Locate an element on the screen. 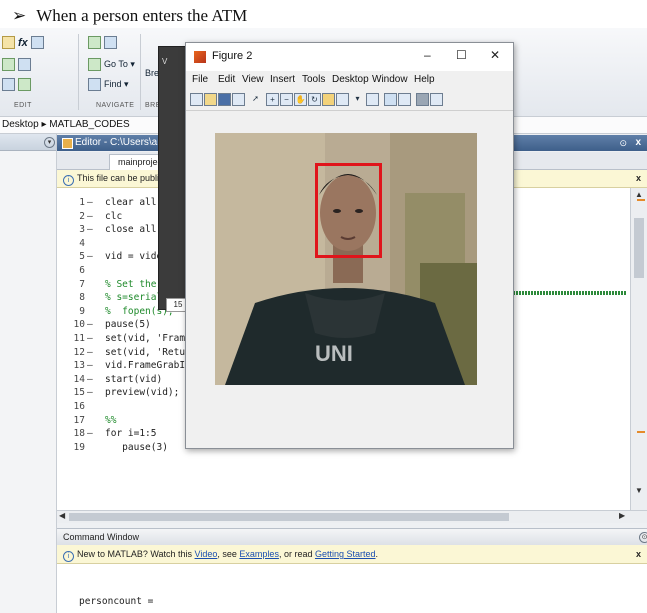 This screenshot has height=613, width=647. shirt-text: UNI is located at coordinates (334, 353).